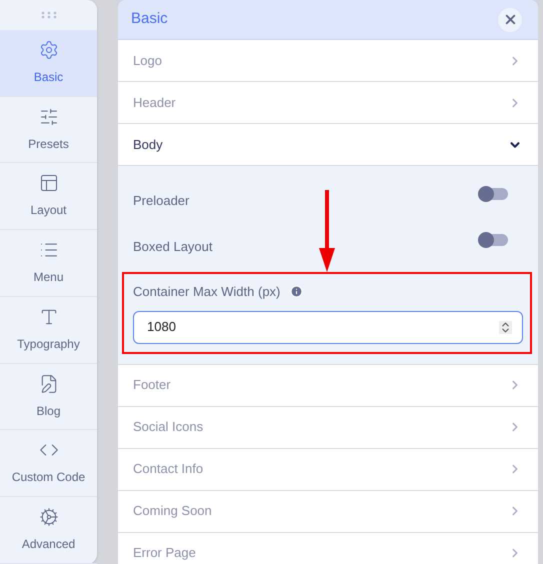 Image resolution: width=543 pixels, height=564 pixels. Describe the element at coordinates (328, 548) in the screenshot. I see `section-header: Error Page` at that location.